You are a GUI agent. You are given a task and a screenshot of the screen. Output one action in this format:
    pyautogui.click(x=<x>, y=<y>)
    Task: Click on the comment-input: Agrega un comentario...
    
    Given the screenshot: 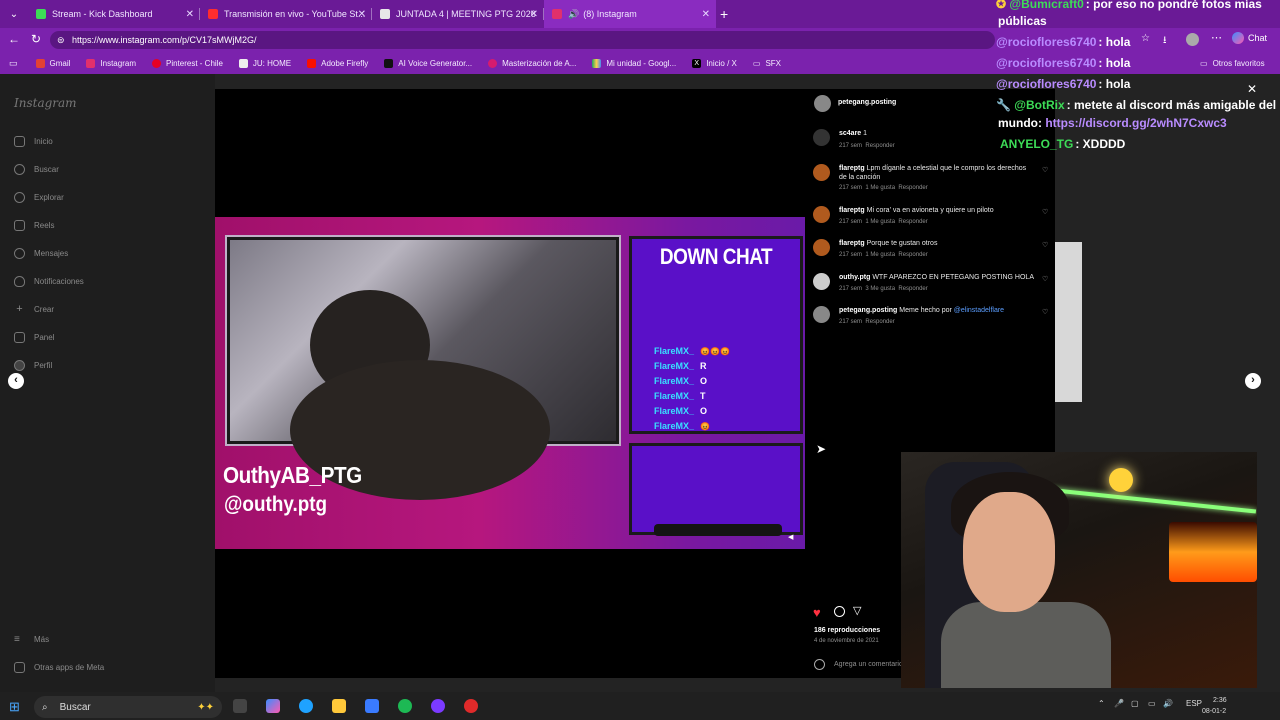 What is the action you would take?
    pyautogui.click(x=871, y=664)
    